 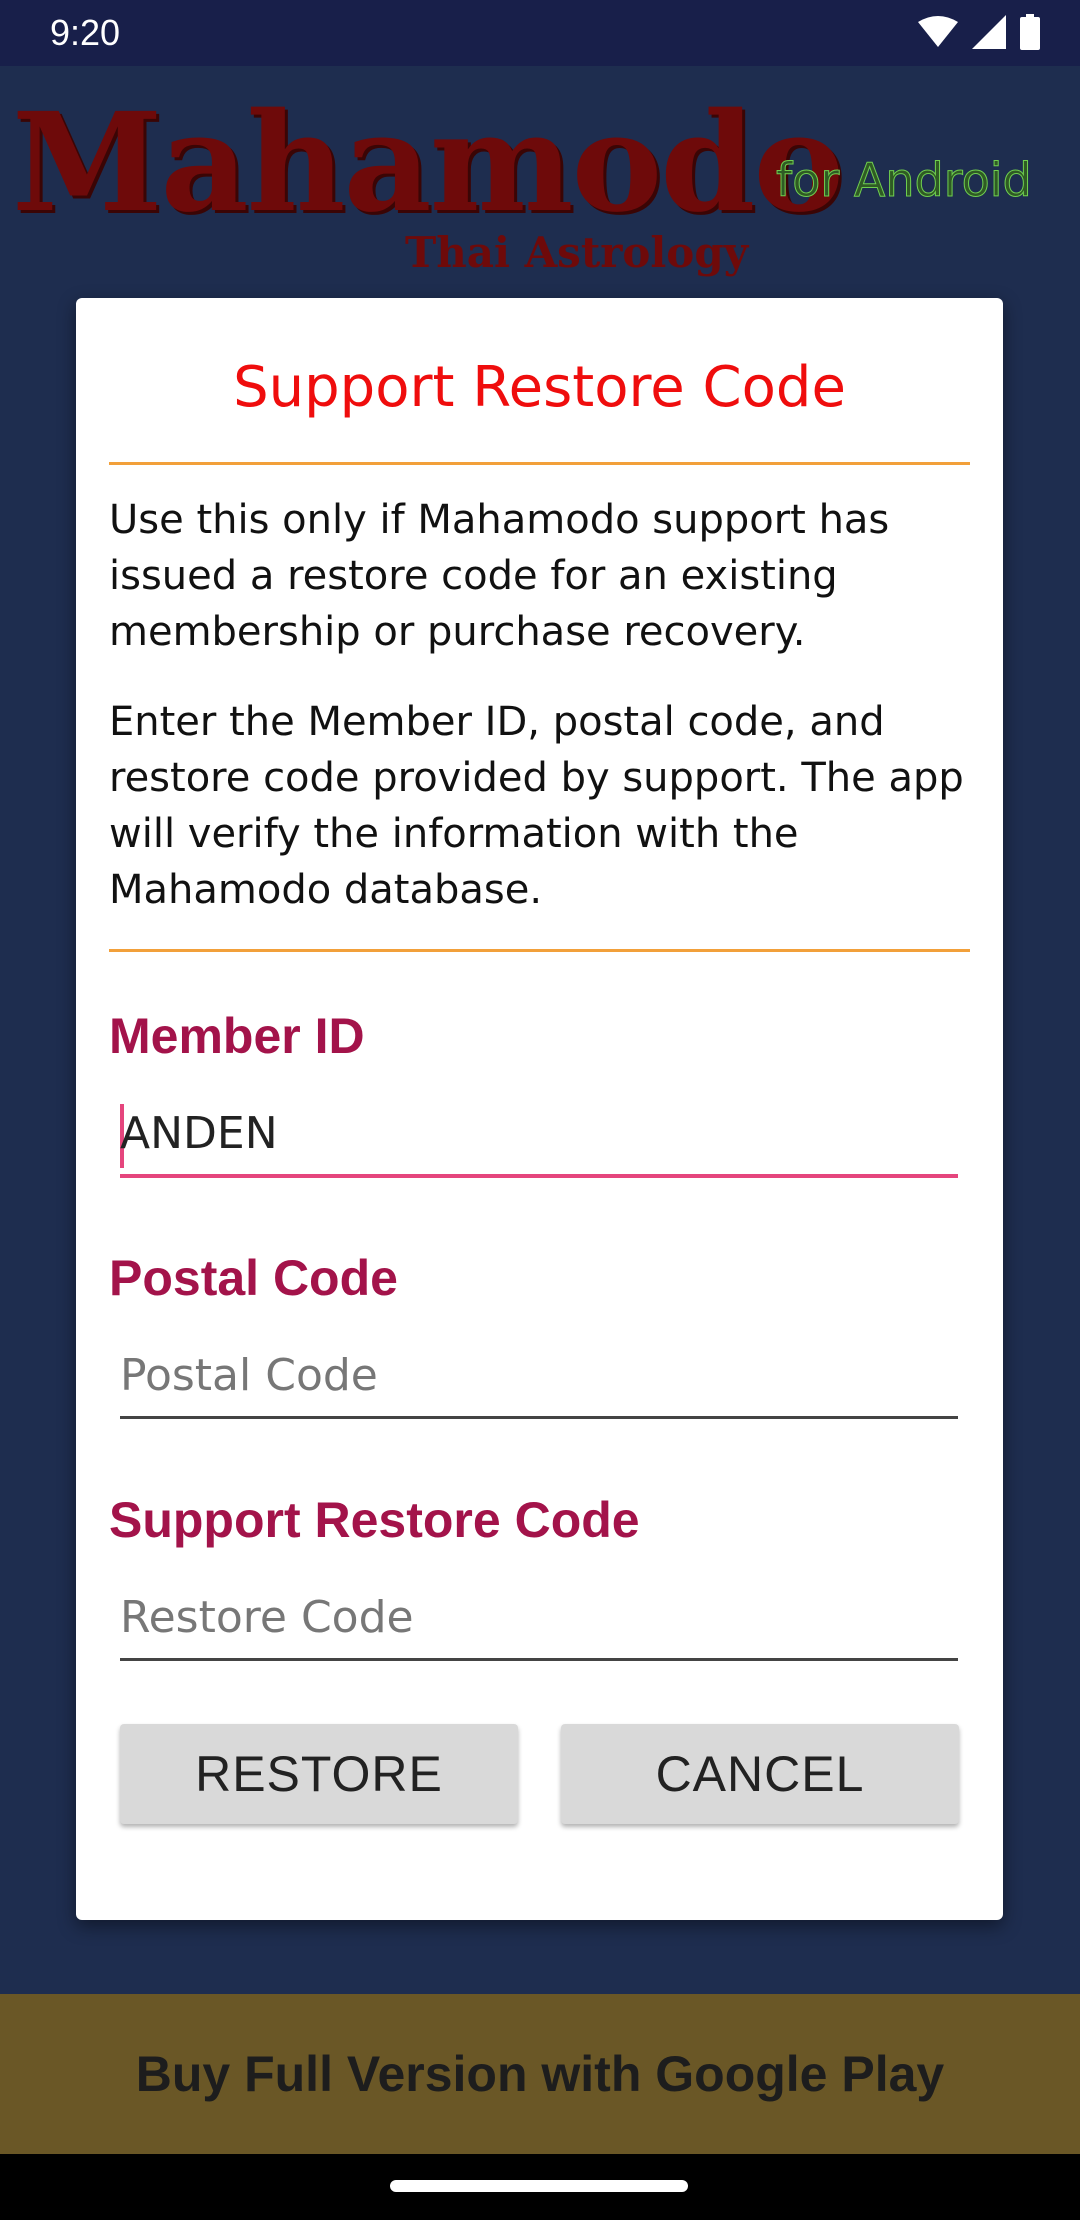 What do you see at coordinates (989, 32) in the screenshot?
I see `cell-signal-icon` at bounding box center [989, 32].